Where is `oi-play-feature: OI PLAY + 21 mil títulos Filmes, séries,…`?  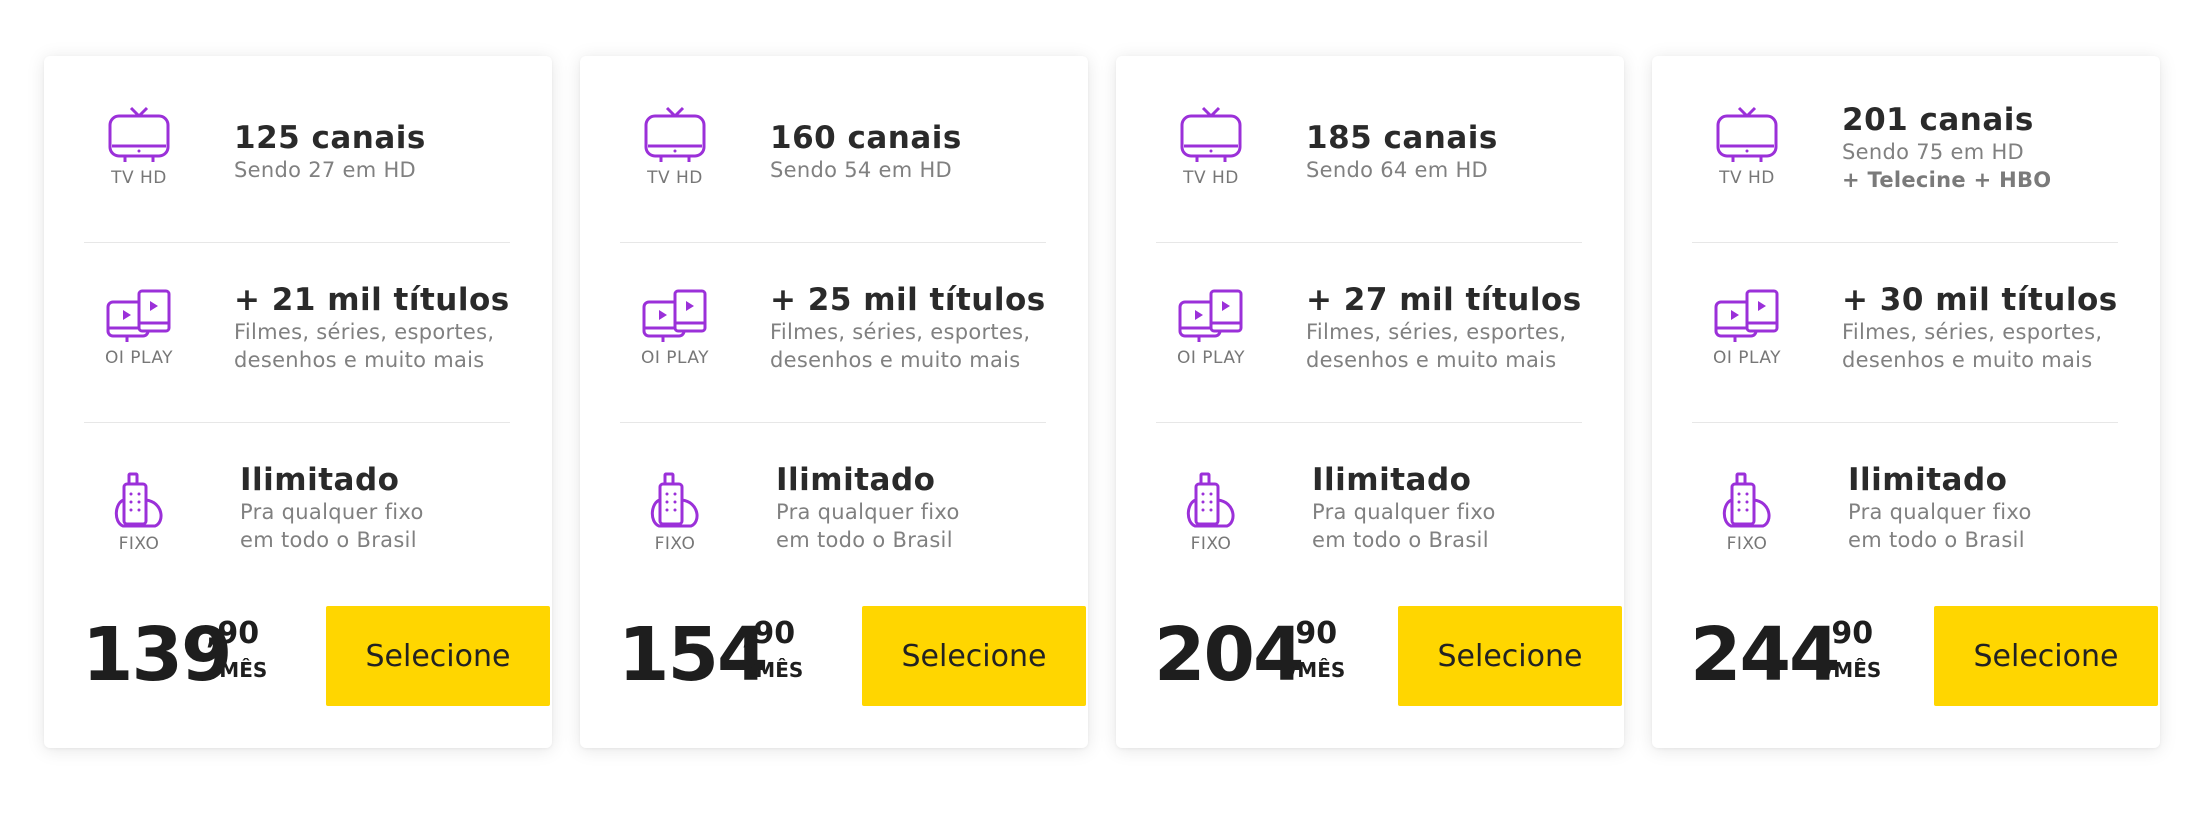 oi-play-feature: OI PLAY + 21 mil títulos Filmes, séries,… is located at coordinates (297, 332).